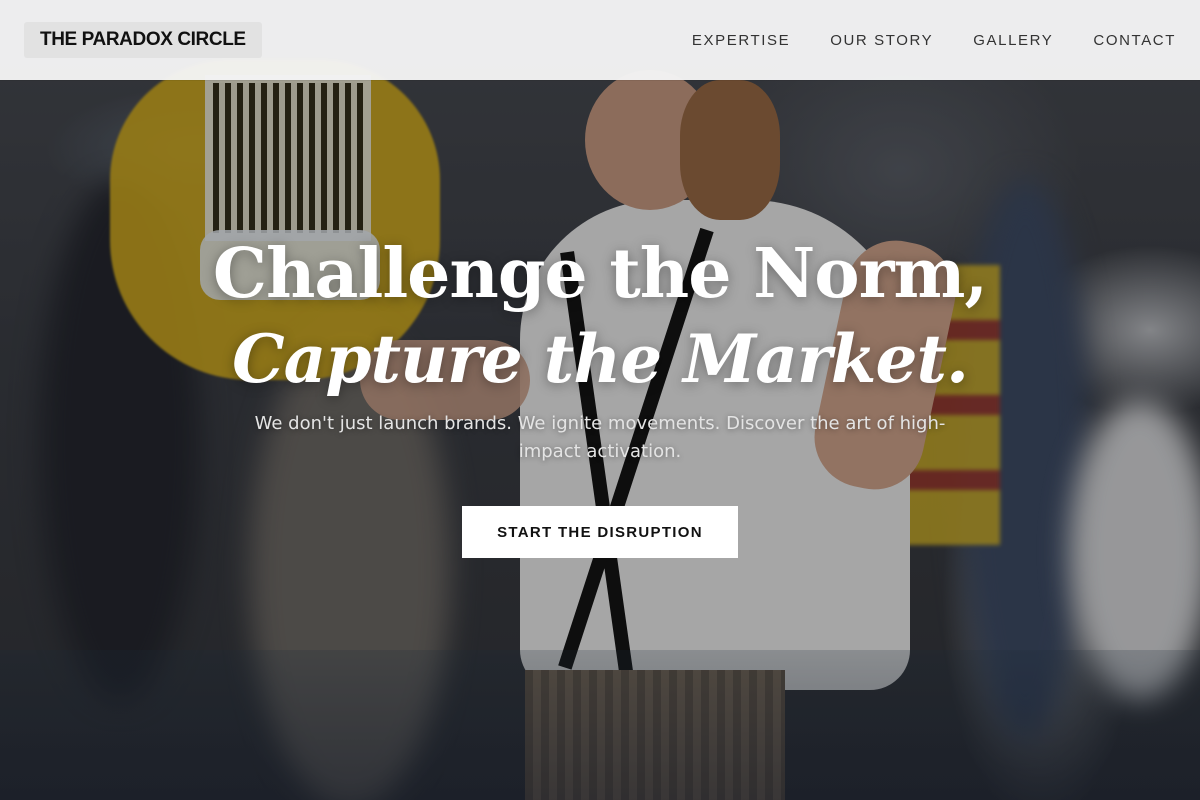 The image size is (1200, 800). Describe the element at coordinates (934, 40) in the screenshot. I see `main-nav: EXPERTISE OUR STORY GALLERY CONTACT` at that location.